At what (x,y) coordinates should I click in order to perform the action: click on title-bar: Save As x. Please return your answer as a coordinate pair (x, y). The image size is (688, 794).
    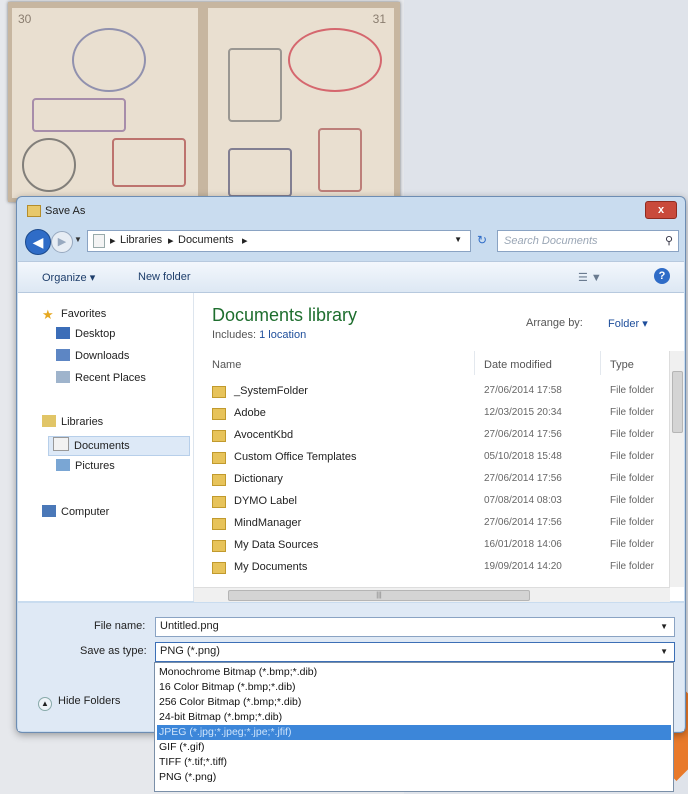
    Looking at the image, I should click on (351, 210).